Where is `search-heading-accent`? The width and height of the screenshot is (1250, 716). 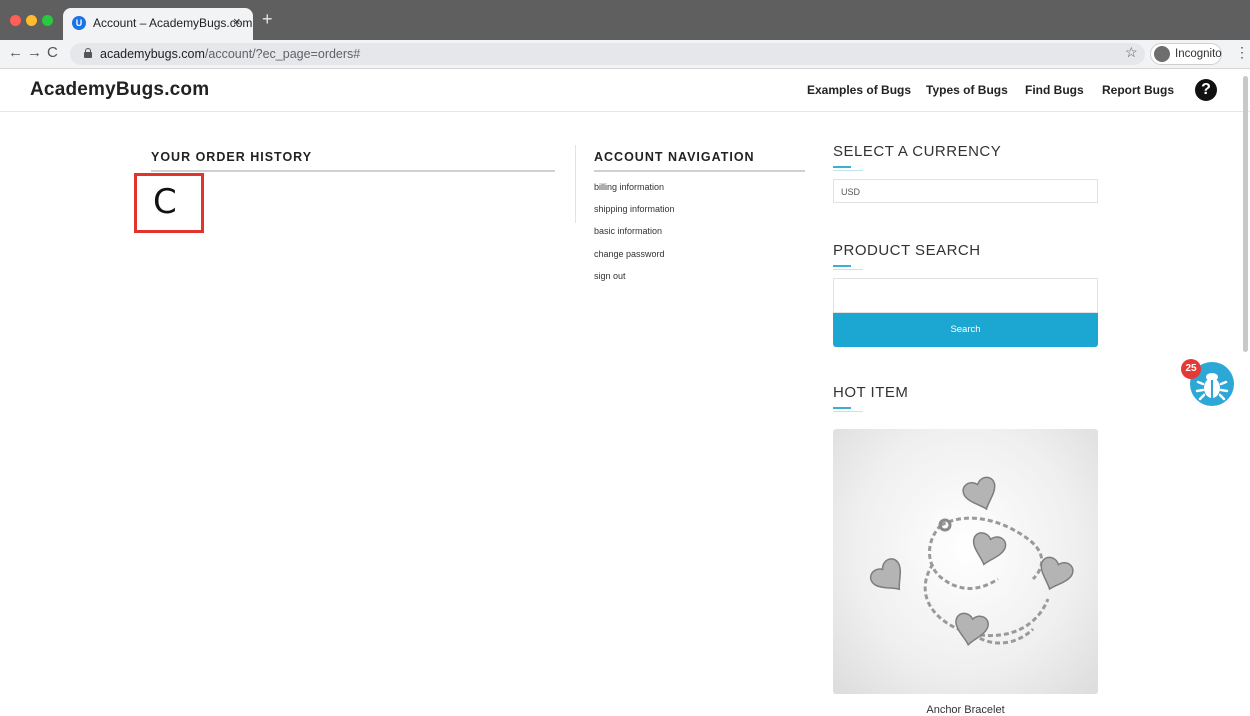
search-heading-accent is located at coordinates (842, 266).